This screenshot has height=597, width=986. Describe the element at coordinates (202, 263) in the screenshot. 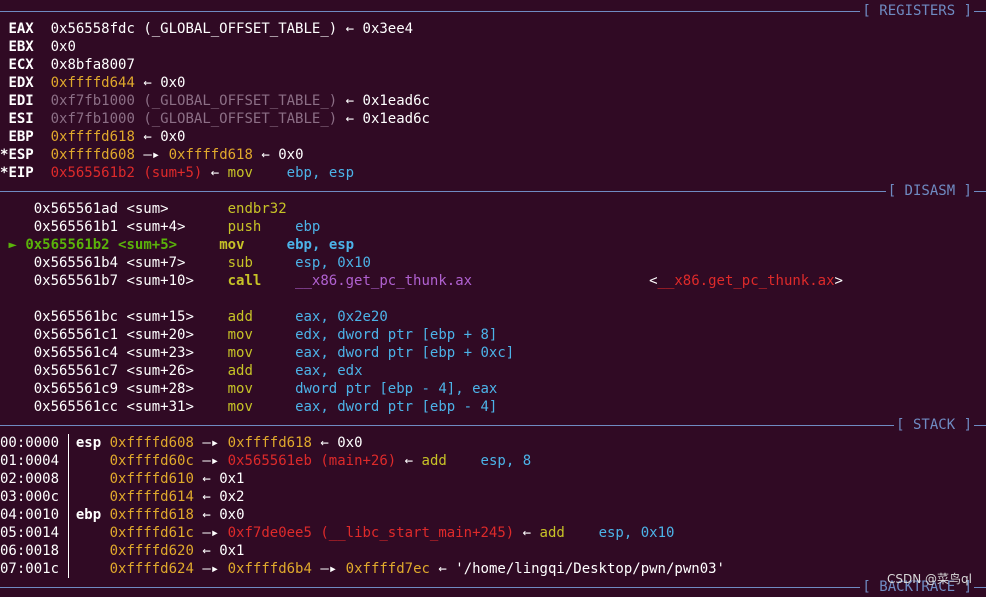

I see `disasm-line: 0x565561b4 <sum+7> sub esp, 0x10` at that location.